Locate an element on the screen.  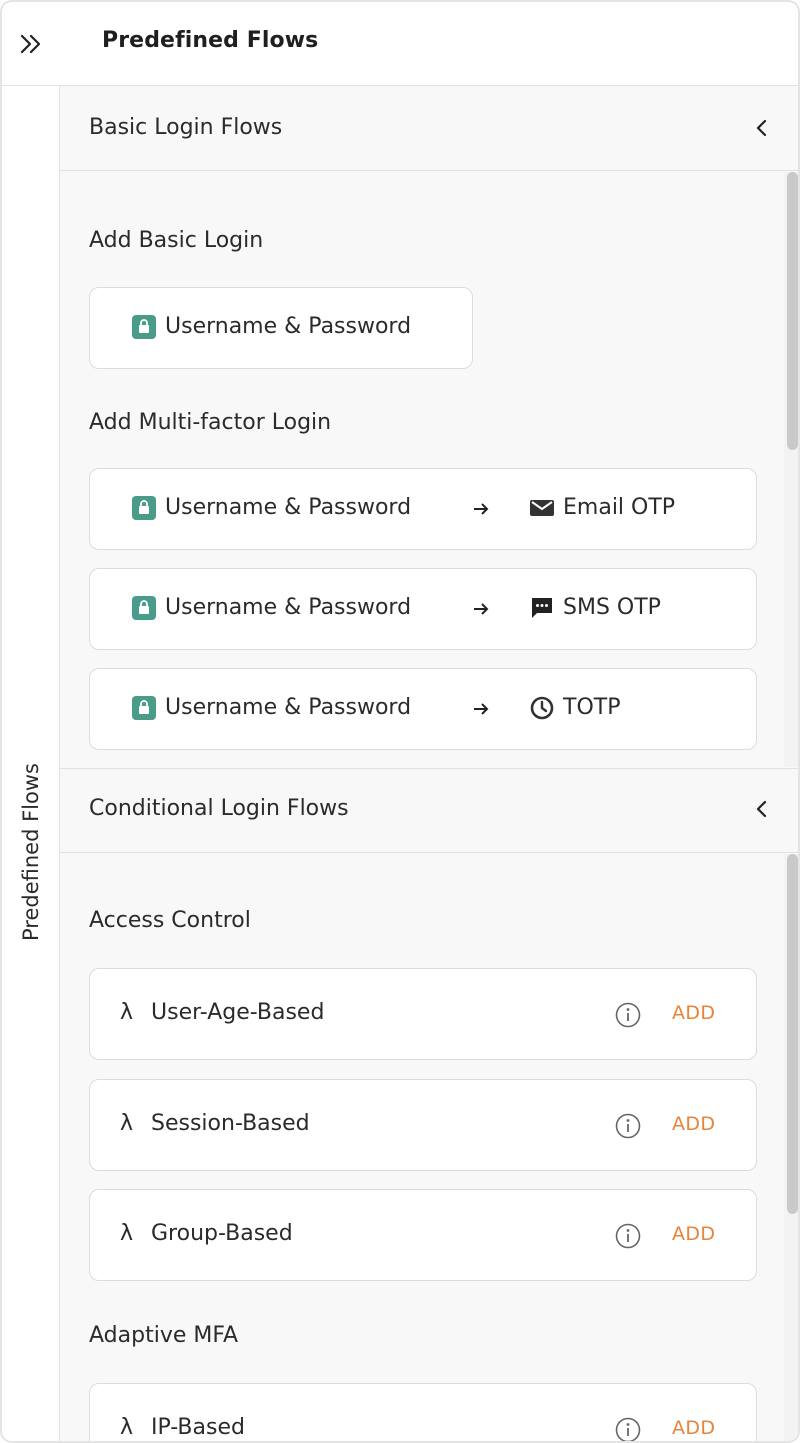
condition-card-user-age: λ User-Age-Based ADD is located at coordinates (423, 1014).